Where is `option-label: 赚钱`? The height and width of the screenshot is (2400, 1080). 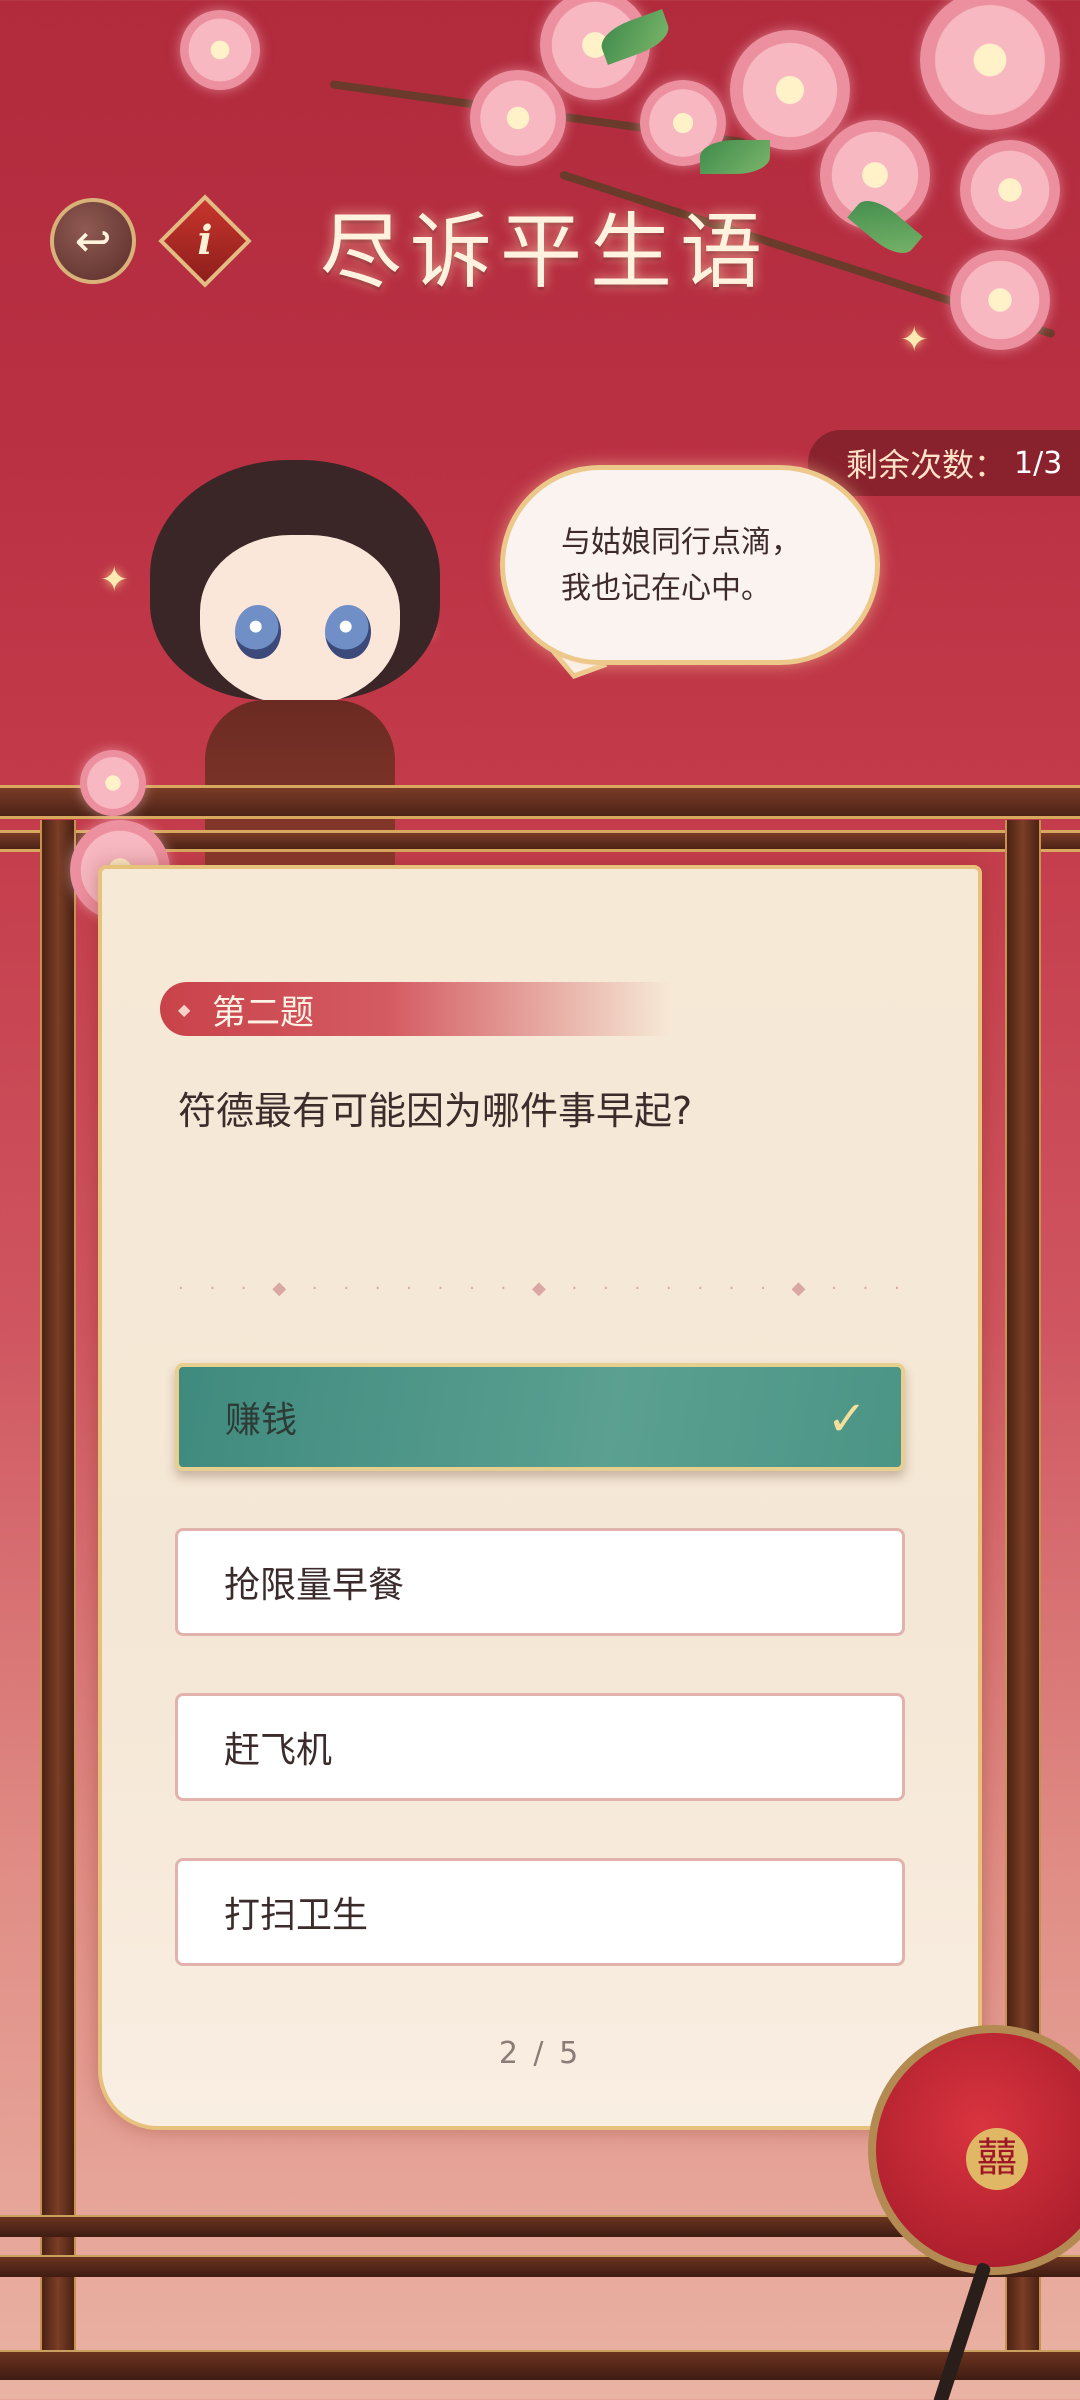
option-label: 赚钱 is located at coordinates (261, 1420).